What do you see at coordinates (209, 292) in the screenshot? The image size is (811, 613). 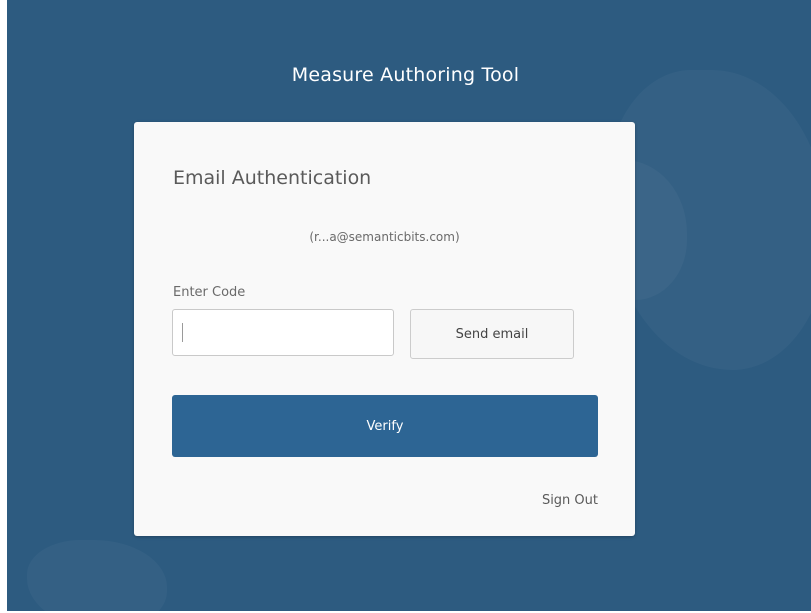 I see `code-label: Enter Code` at bounding box center [209, 292].